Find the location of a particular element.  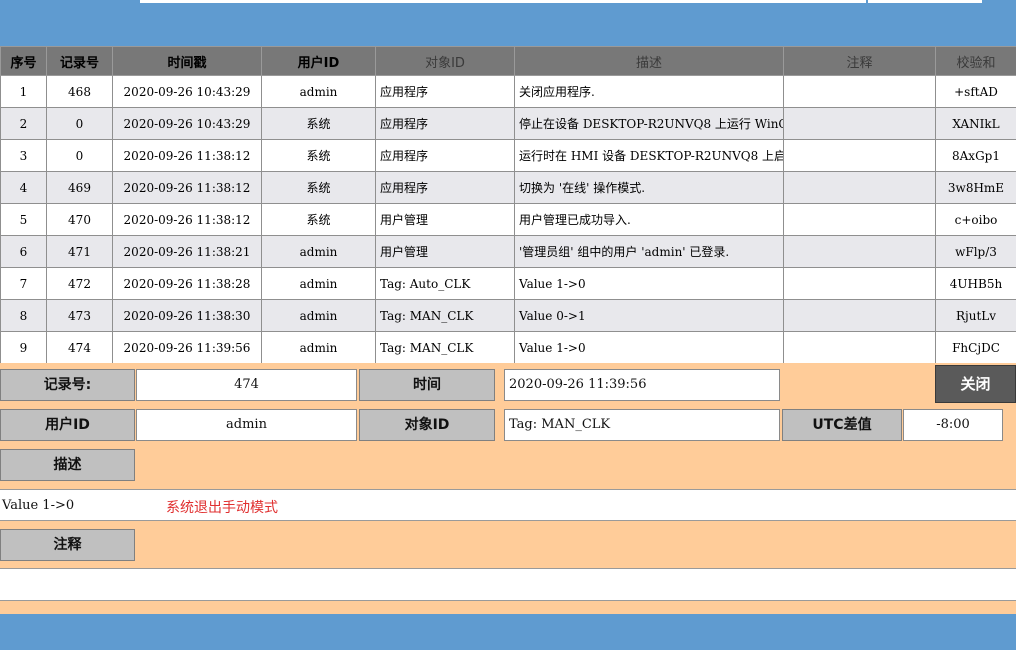

record-number-label: 记录号: is located at coordinates (67, 385).